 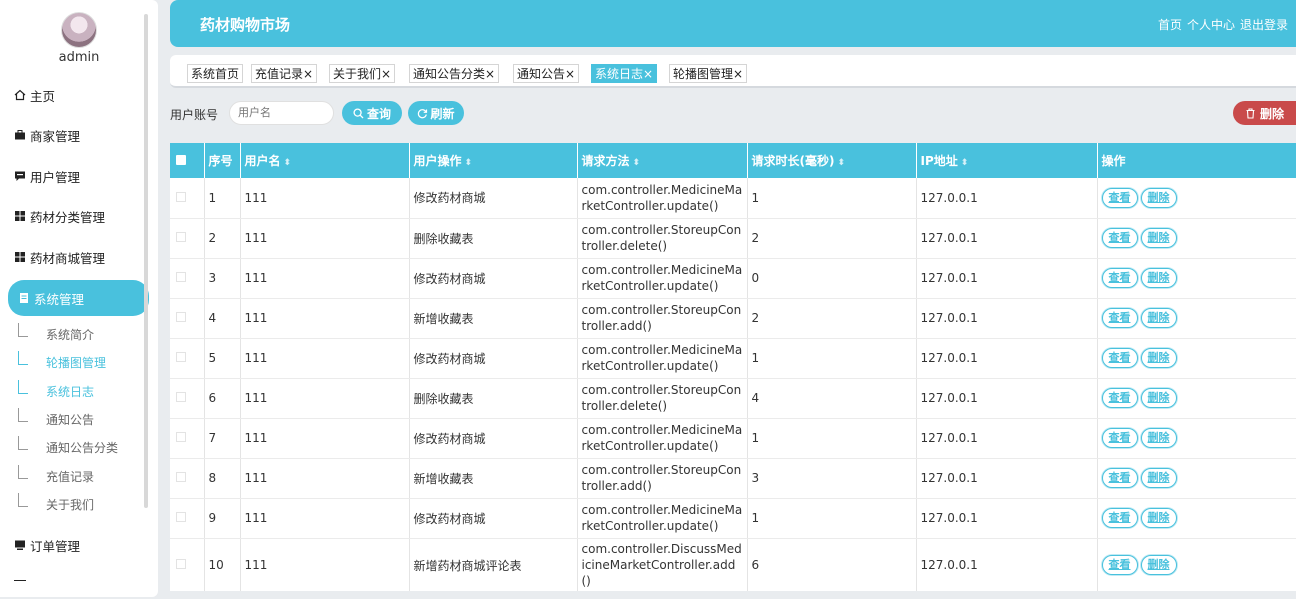 What do you see at coordinates (215, 73) in the screenshot?
I see `tab-home: 系统首页` at bounding box center [215, 73].